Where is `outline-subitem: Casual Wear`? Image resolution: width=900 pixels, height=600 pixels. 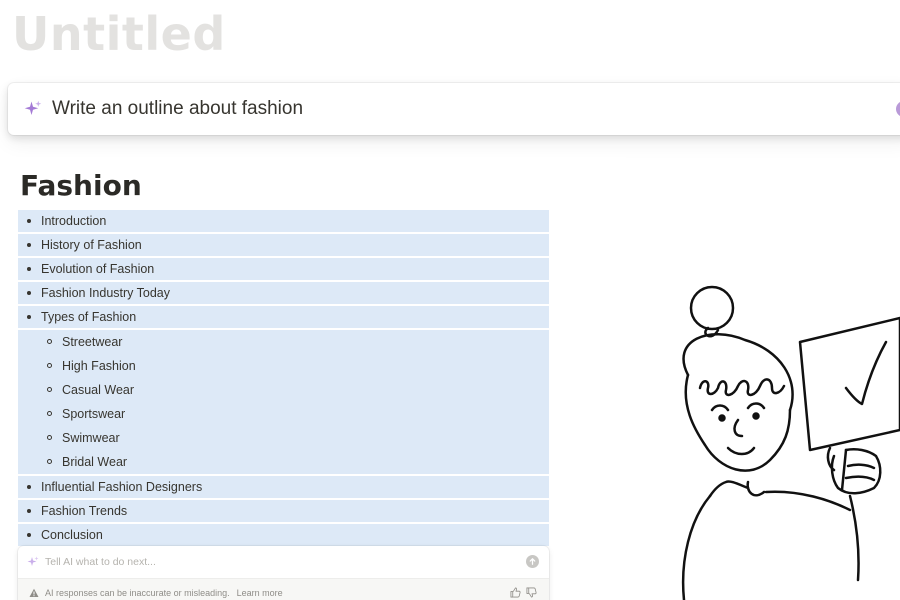 outline-subitem: Casual Wear is located at coordinates (283, 390).